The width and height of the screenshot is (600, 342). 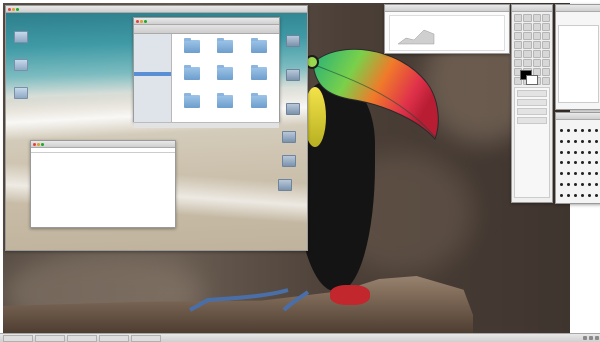 What do you see at coordinates (103, 215) in the screenshot?
I see `table-row` at bounding box center [103, 215].